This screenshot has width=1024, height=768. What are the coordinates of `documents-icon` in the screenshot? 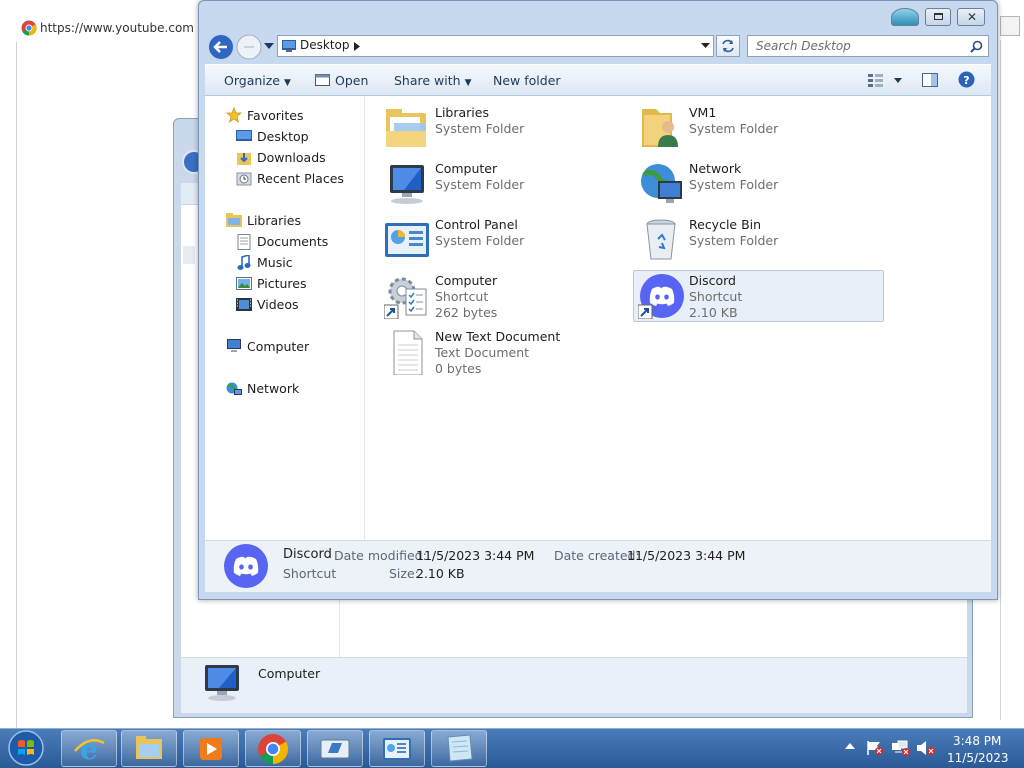 It's located at (245, 242).